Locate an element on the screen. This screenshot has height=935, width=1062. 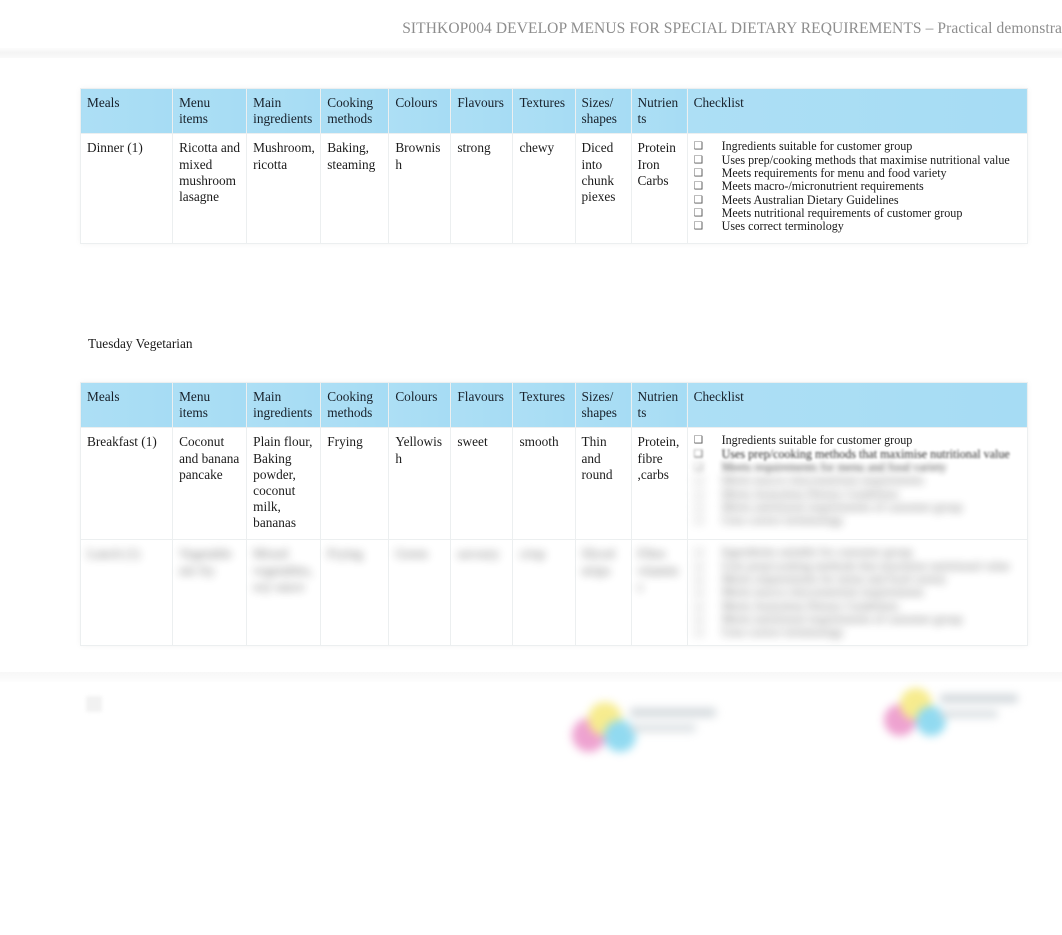
page-number-placeholder-icon is located at coordinates (94, 704).